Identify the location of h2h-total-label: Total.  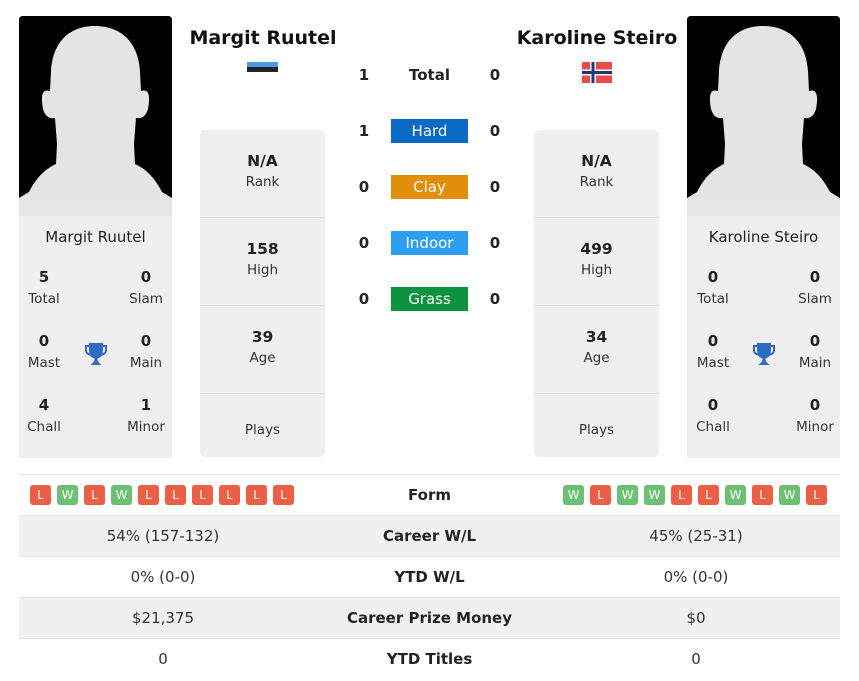
(429, 75).